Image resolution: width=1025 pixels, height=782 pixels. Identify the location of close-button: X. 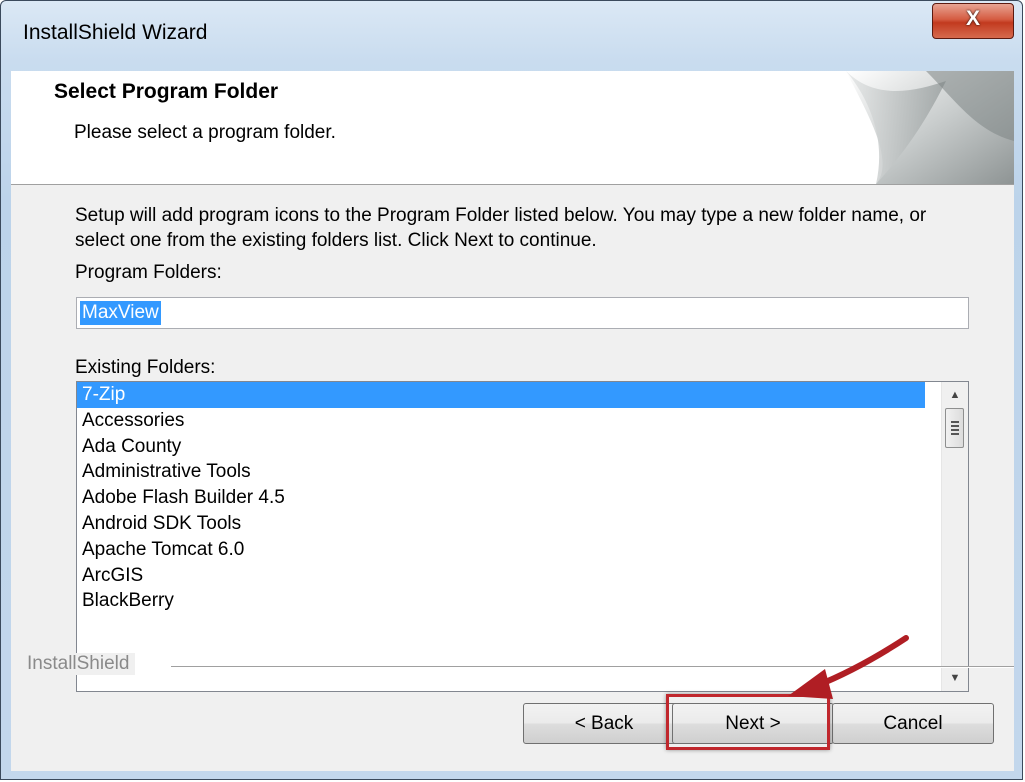
(973, 21).